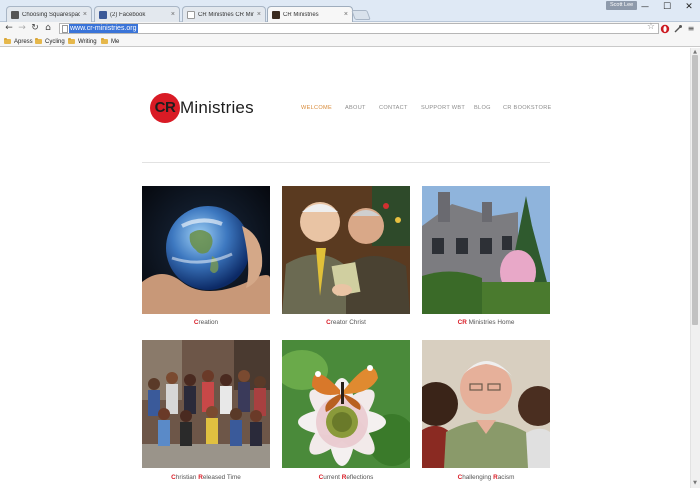  What do you see at coordinates (87, 41) in the screenshot?
I see `bookmark-label: Writing` at bounding box center [87, 41].